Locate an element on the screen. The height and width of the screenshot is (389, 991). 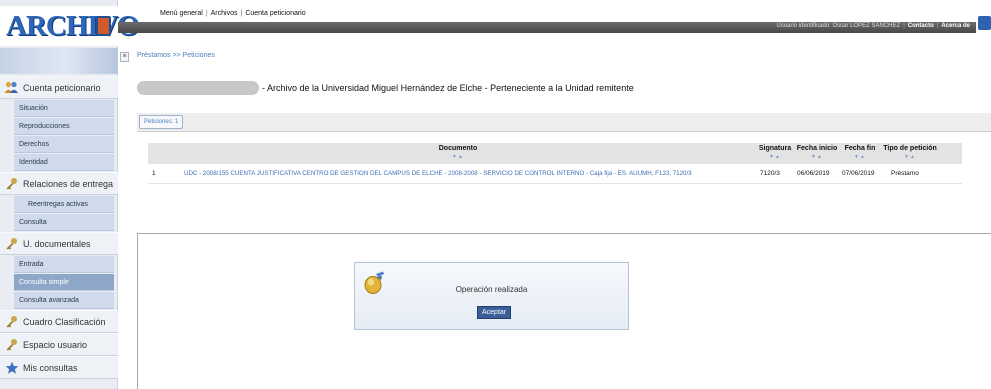
sidebar-section-relaciones-entrega: Relaciones de entrega is located at coordinates (59, 183).